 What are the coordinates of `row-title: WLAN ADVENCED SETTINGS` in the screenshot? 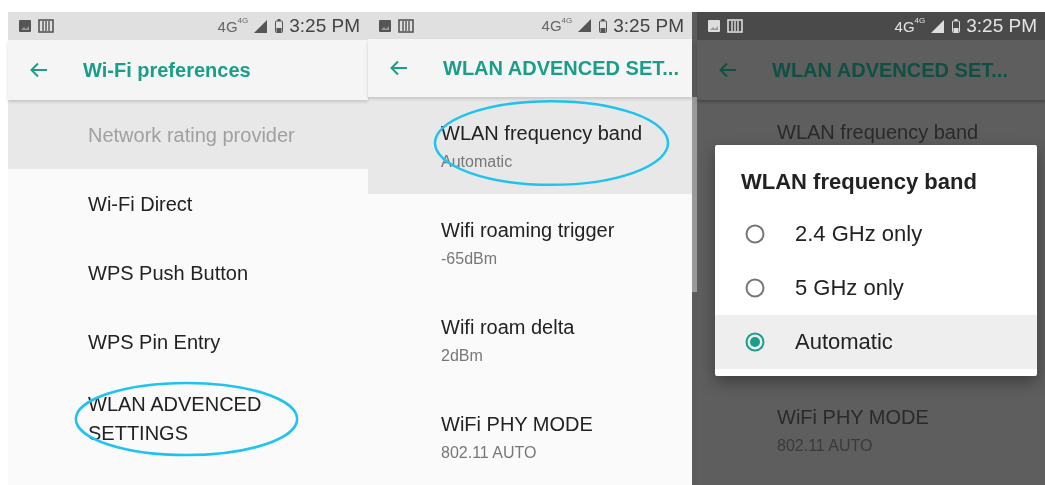 It's located at (175, 419).